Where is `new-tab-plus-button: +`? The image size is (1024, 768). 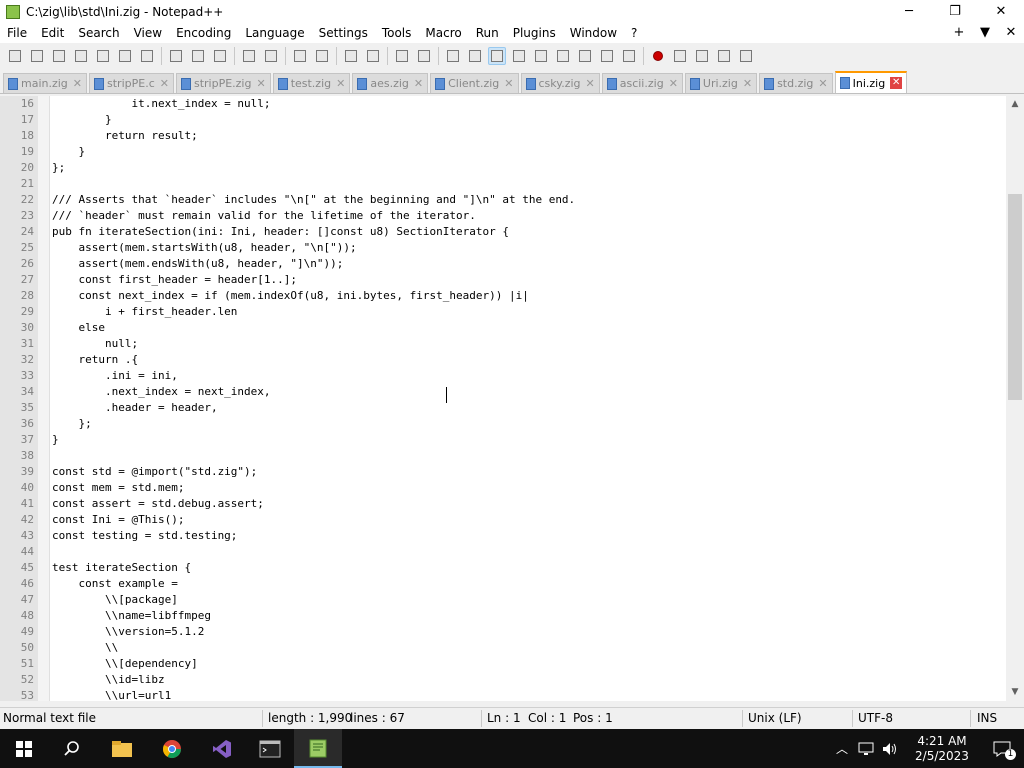 new-tab-plus-button: + is located at coordinates (959, 33).